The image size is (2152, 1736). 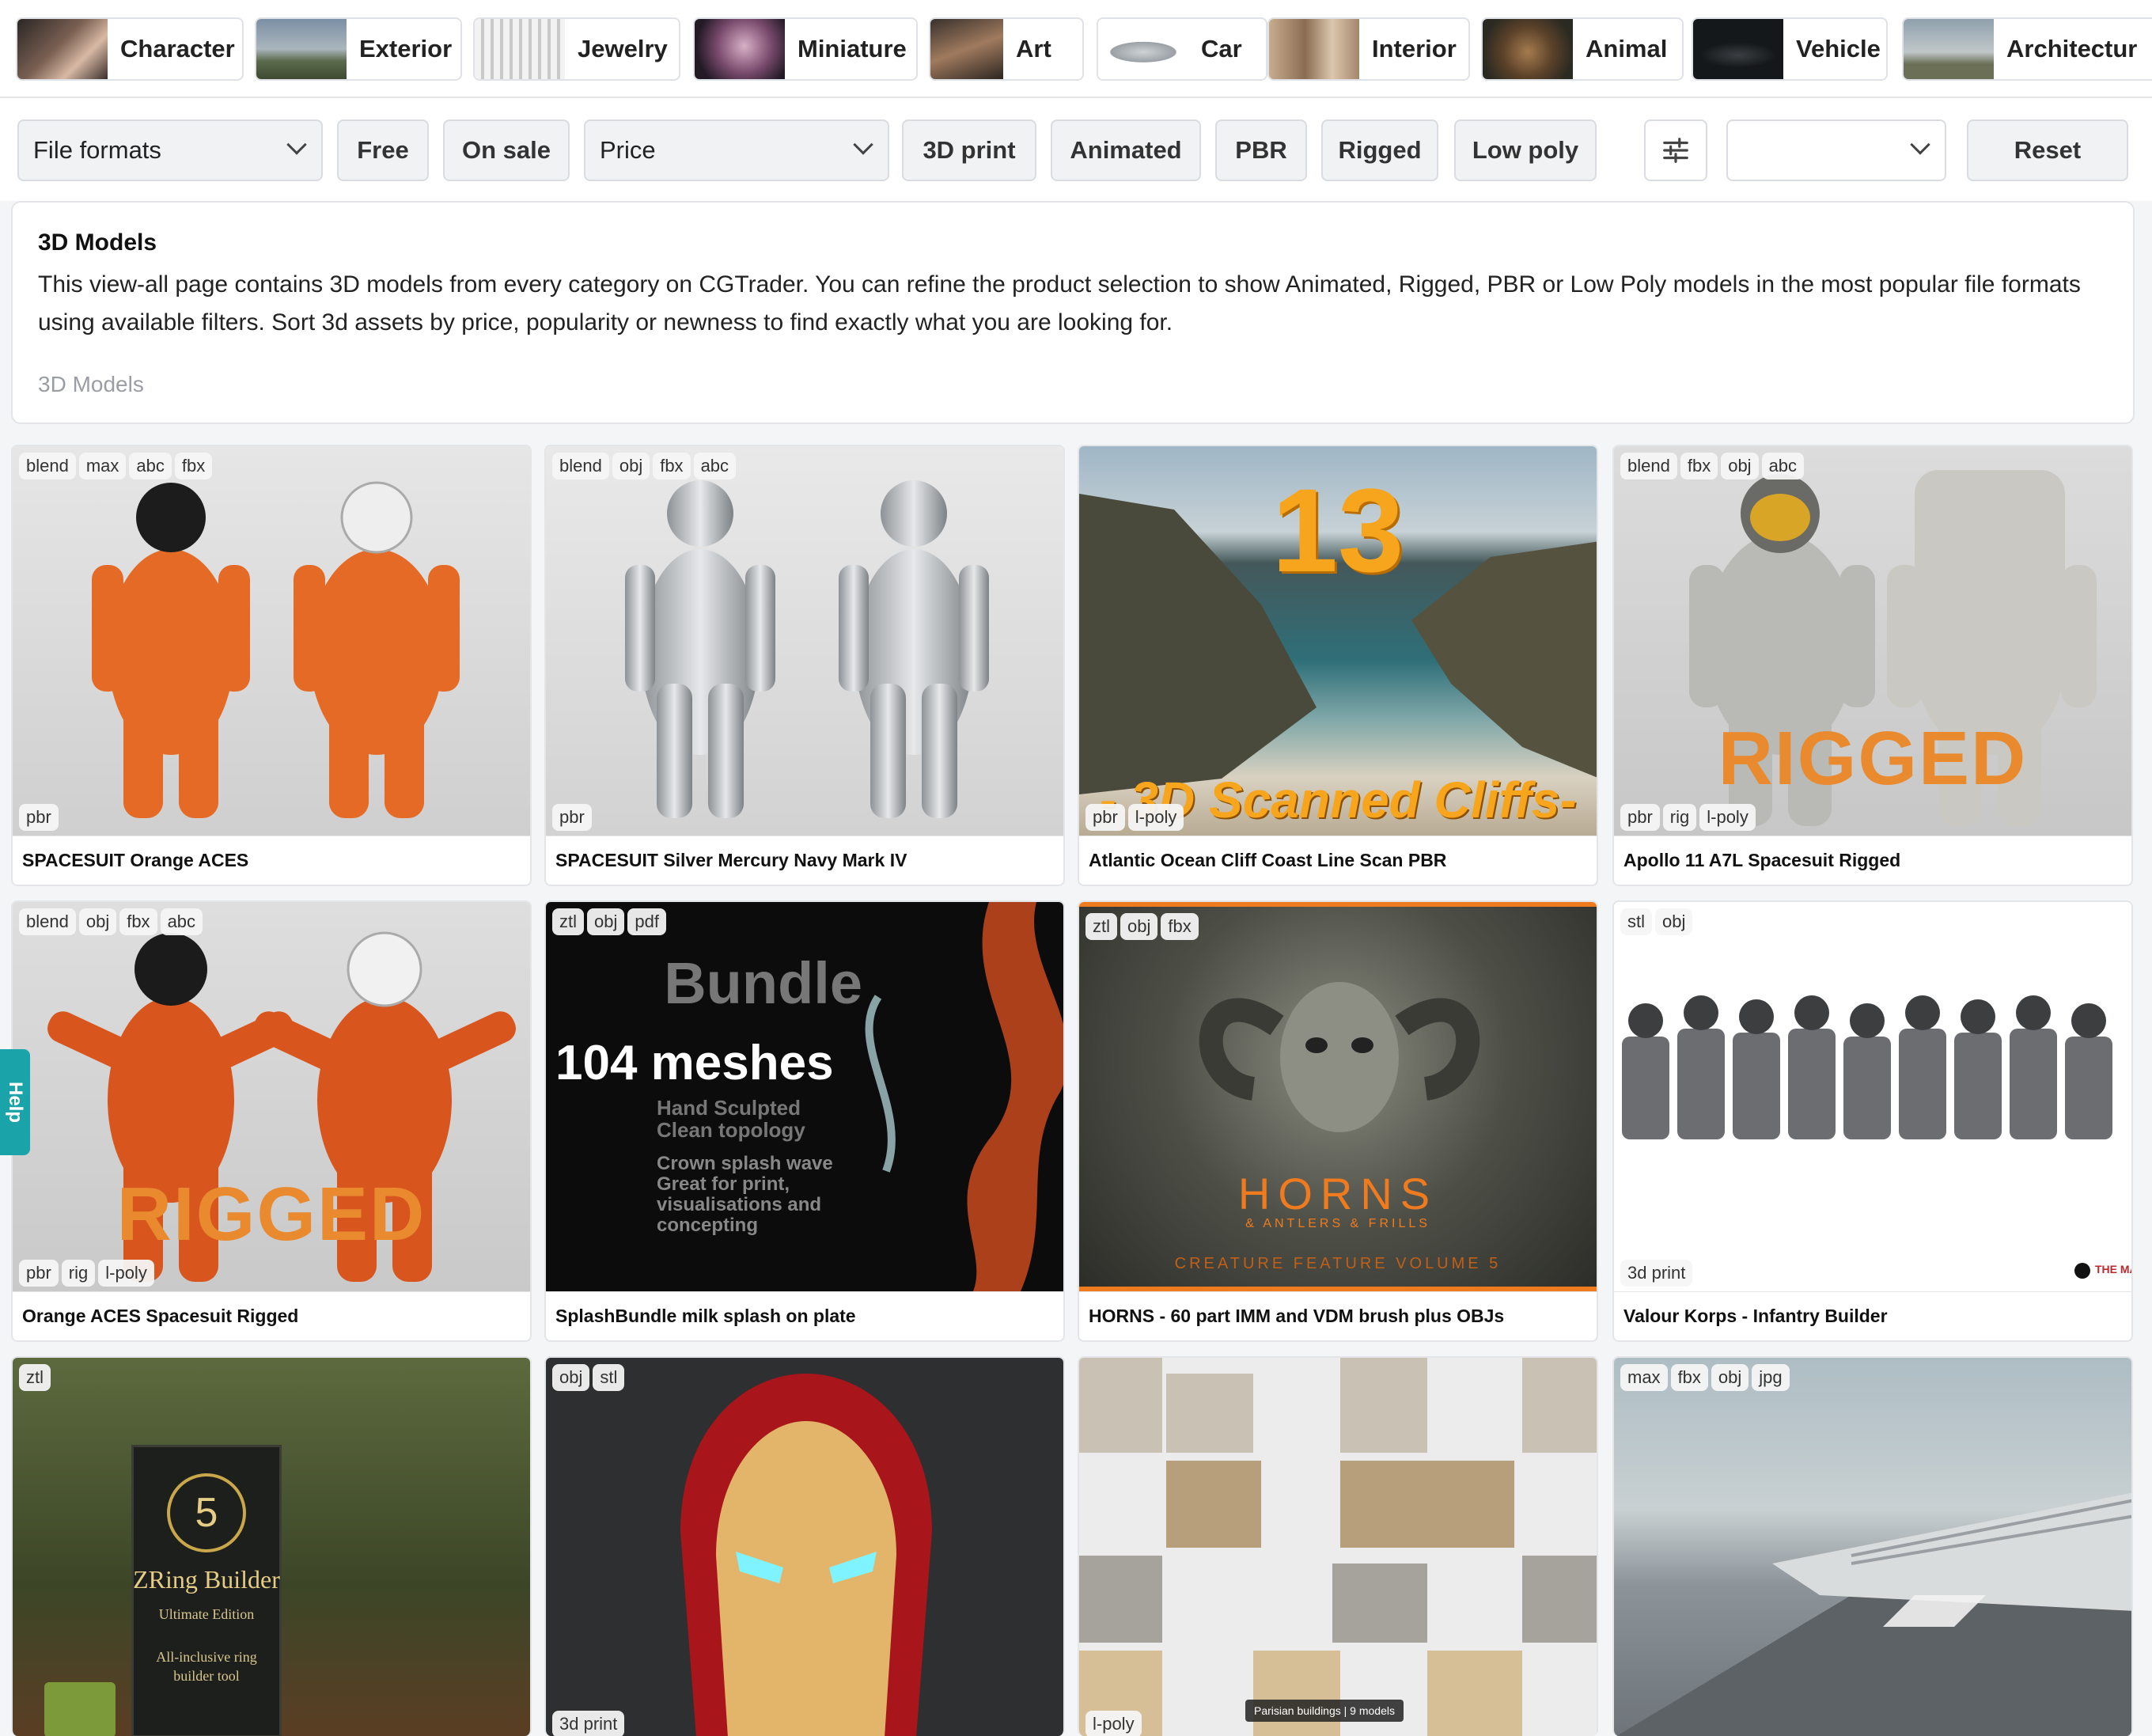 I want to click on format-tags: obj stl, so click(x=588, y=1378).